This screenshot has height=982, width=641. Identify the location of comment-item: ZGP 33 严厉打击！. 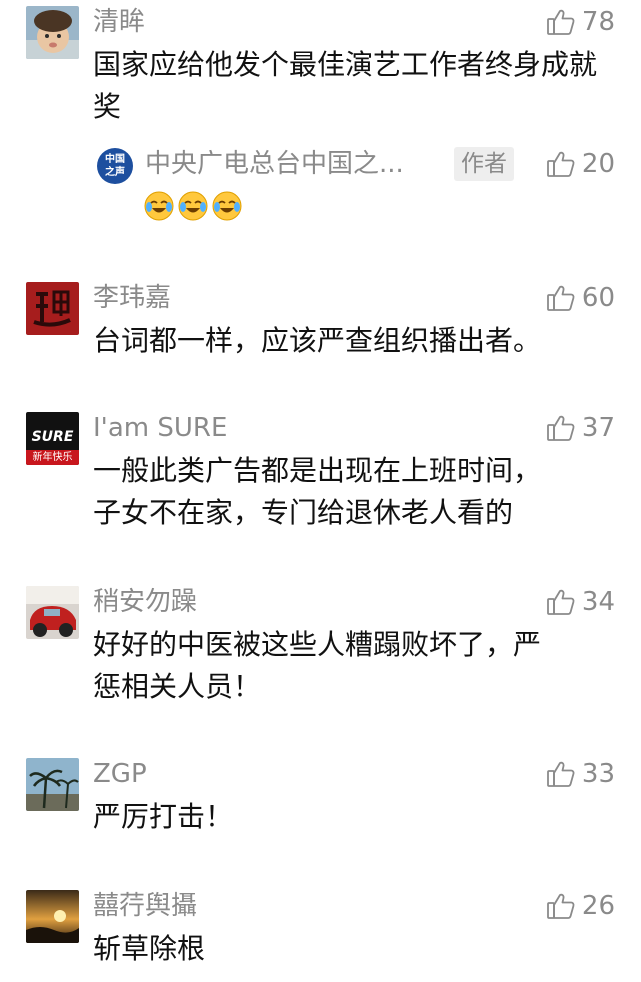
(320, 802).